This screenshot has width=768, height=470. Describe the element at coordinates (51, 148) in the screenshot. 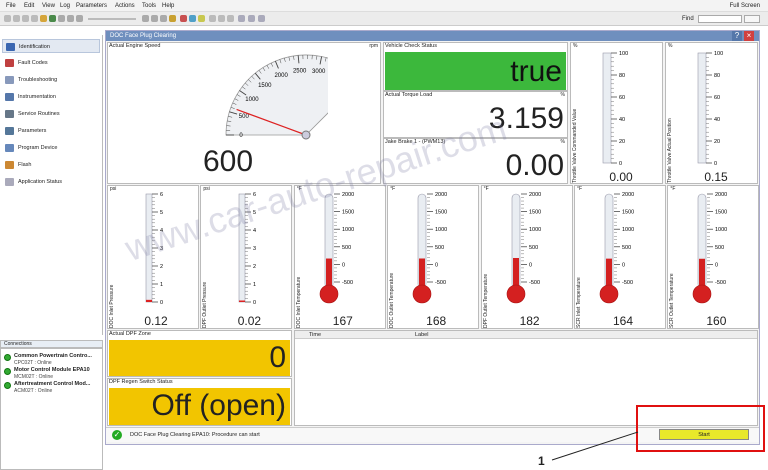

I see `sidebar-item-program-device: Program Device` at that location.